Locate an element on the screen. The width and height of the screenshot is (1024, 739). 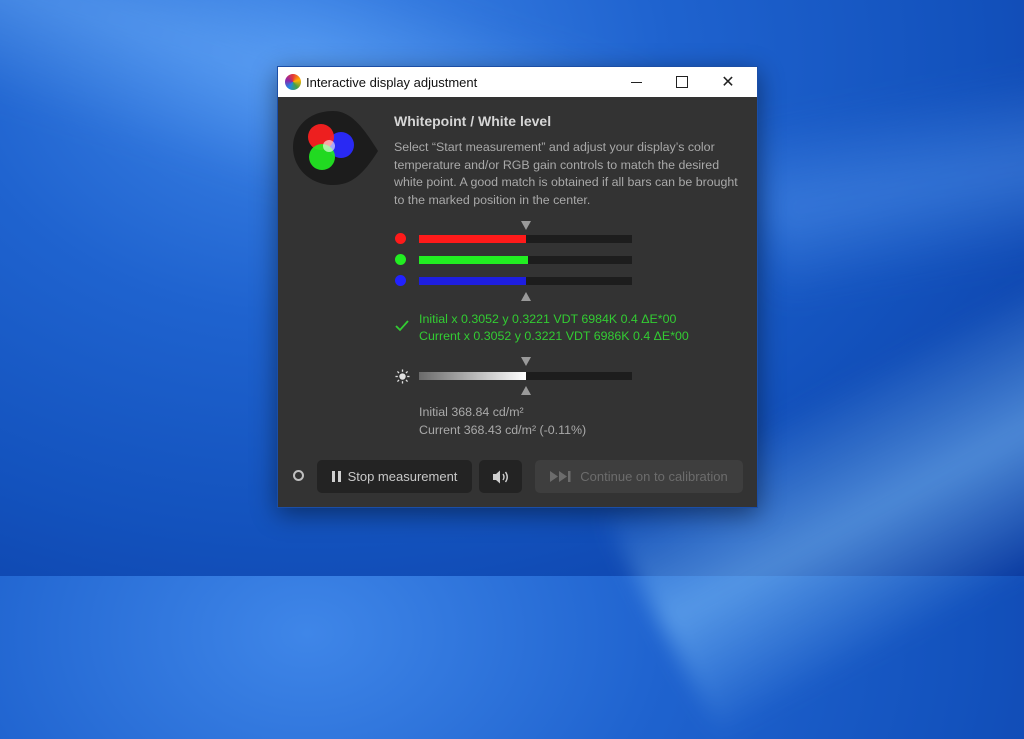
speaker-icon is located at coordinates (500, 476).